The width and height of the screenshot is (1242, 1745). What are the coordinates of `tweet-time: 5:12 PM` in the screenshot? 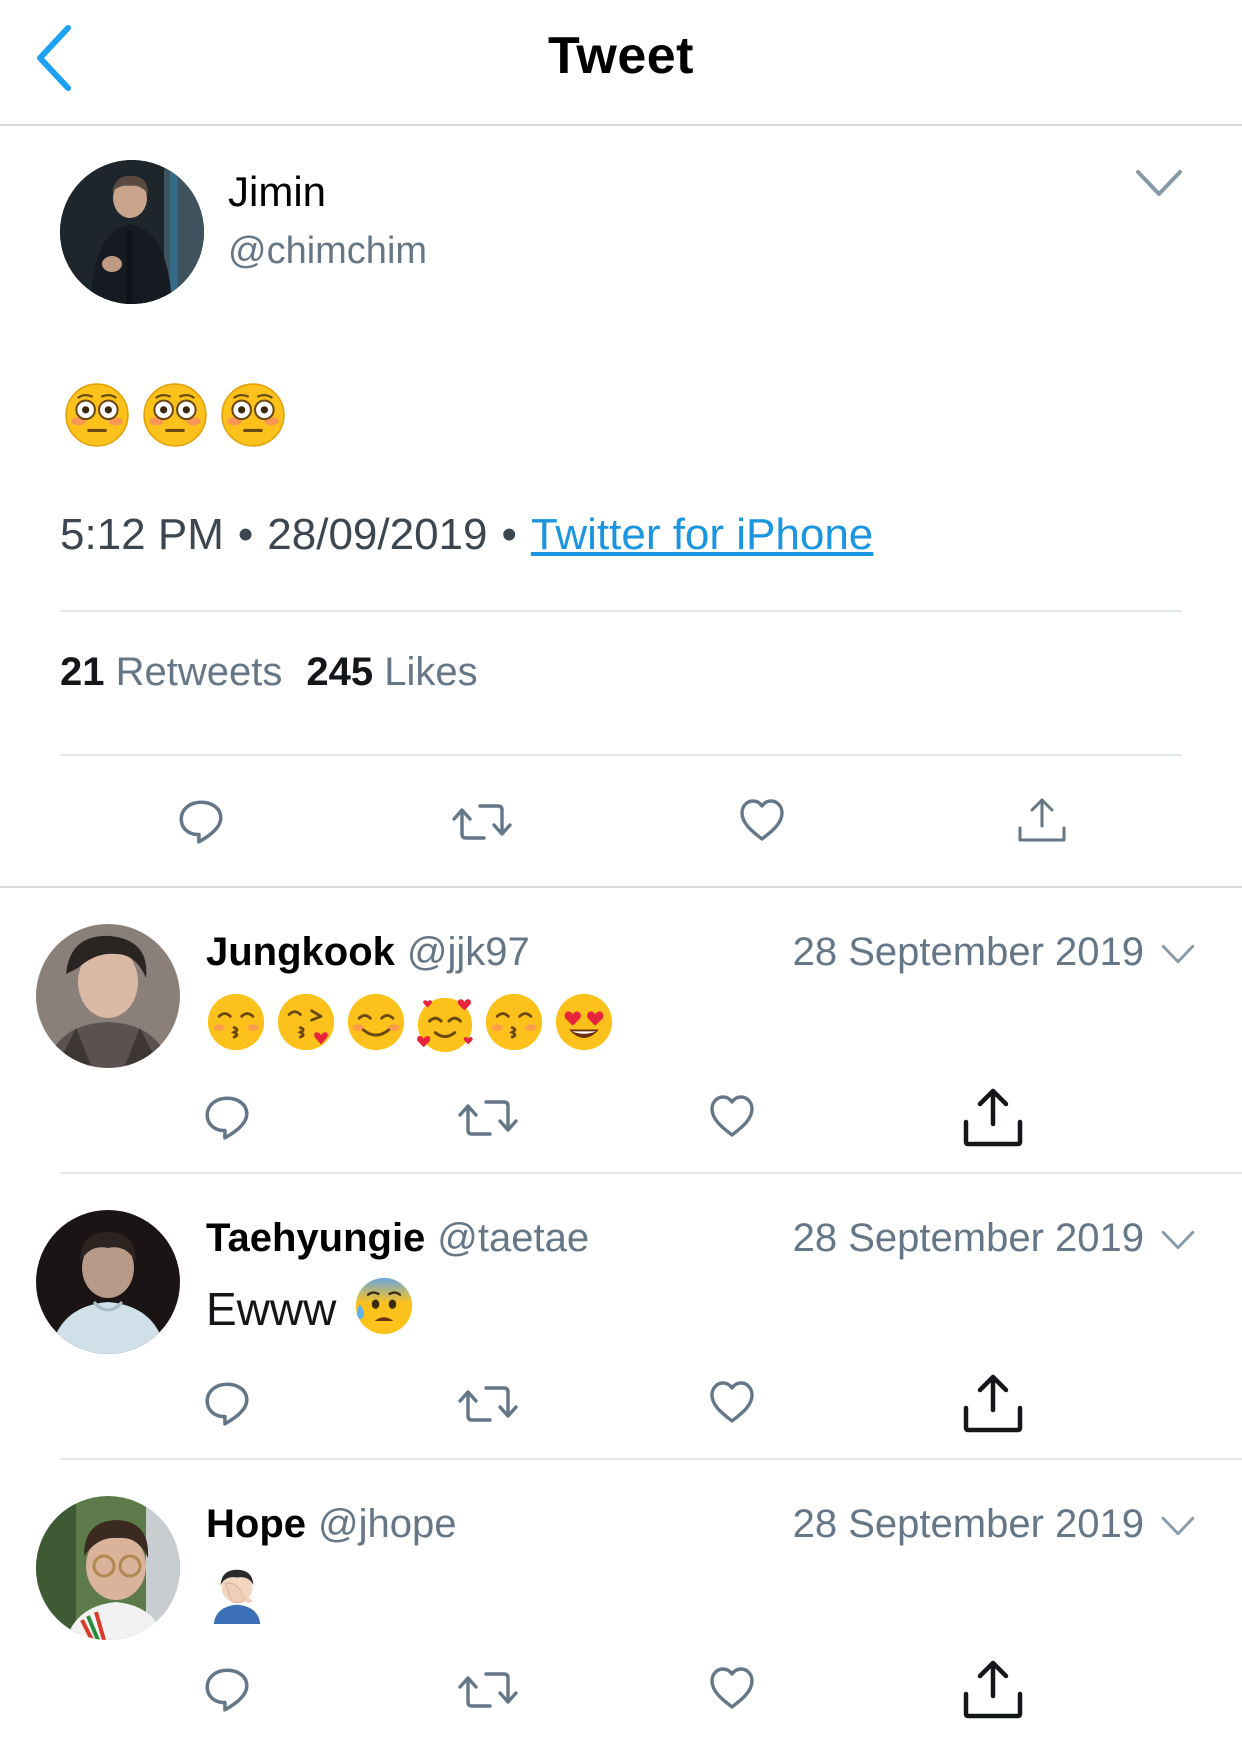 It's located at (142, 534).